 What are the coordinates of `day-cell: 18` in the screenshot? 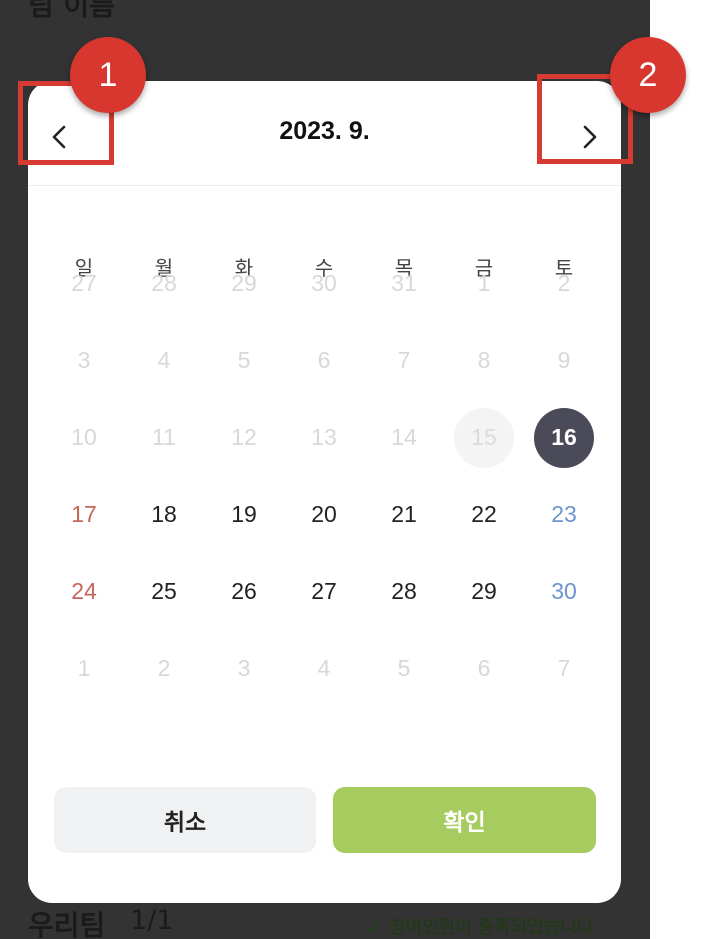 It's located at (164, 514).